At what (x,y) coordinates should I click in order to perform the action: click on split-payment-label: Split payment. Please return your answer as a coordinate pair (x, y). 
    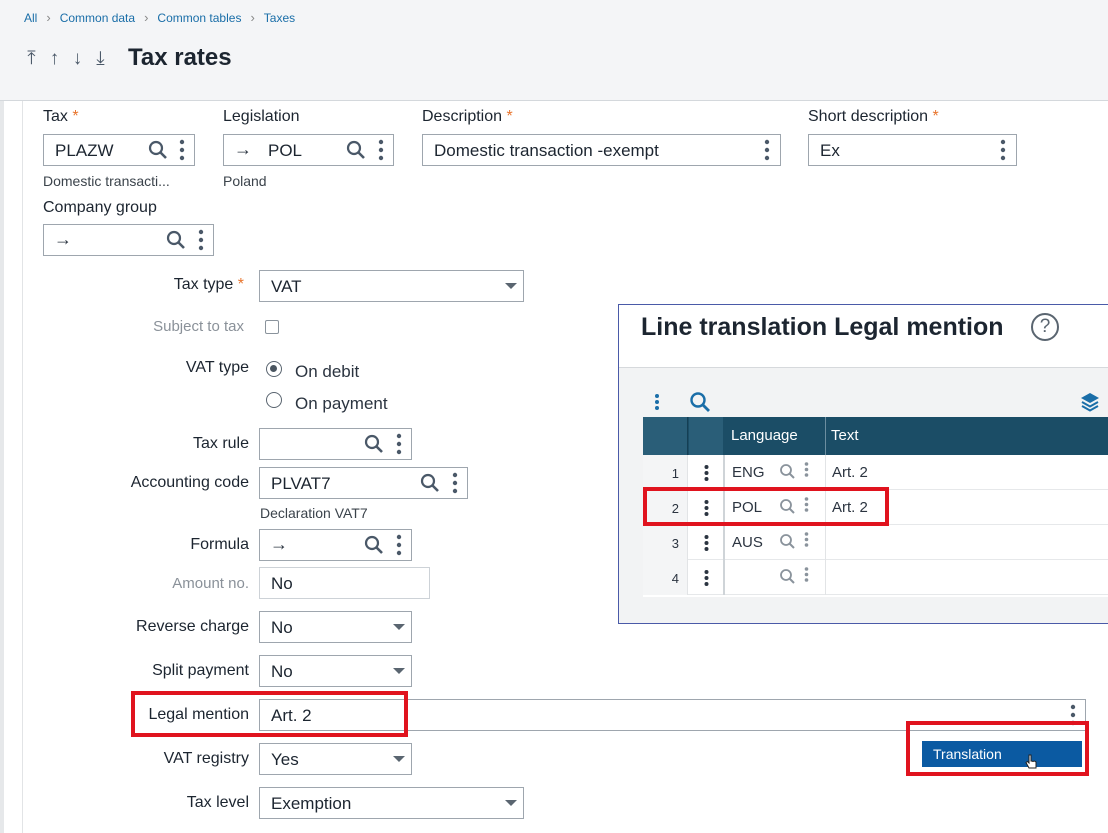
    Looking at the image, I should click on (200, 670).